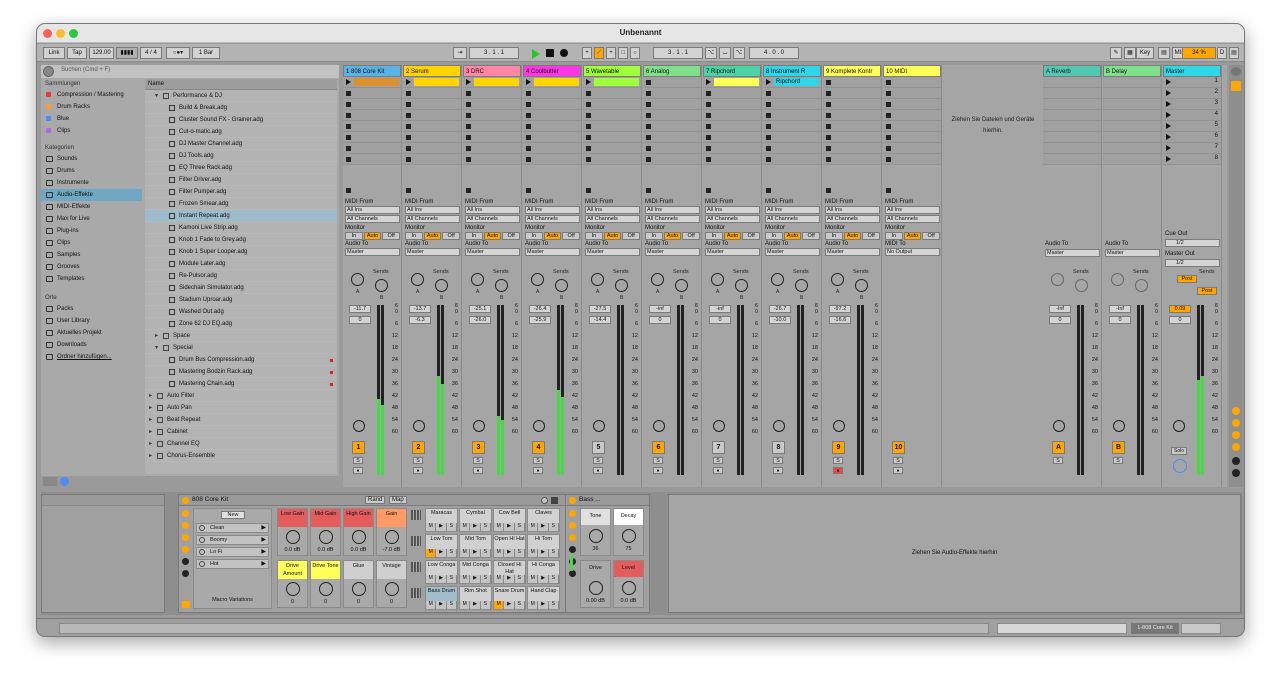 This screenshot has height=685, width=1280. Describe the element at coordinates (263, 551) in the screenshot. I see `variation-play-icon: ▶` at that location.